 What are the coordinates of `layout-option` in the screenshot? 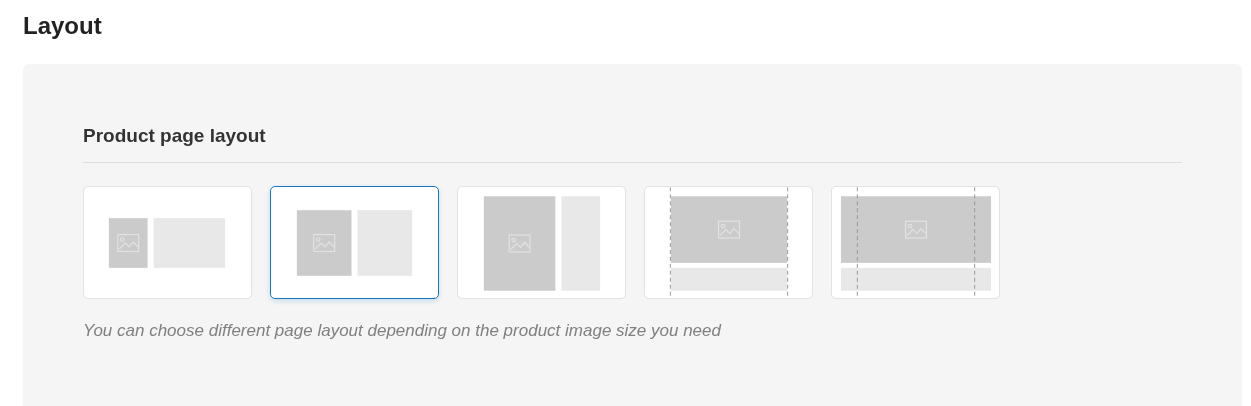 It's located at (354, 242).